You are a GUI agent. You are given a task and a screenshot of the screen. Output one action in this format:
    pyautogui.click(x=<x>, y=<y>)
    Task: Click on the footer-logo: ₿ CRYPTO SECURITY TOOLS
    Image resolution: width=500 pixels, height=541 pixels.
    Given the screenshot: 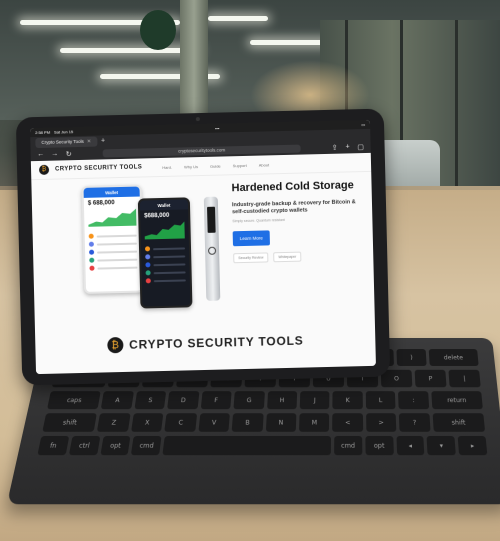 What is the action you would take?
    pyautogui.click(x=205, y=343)
    